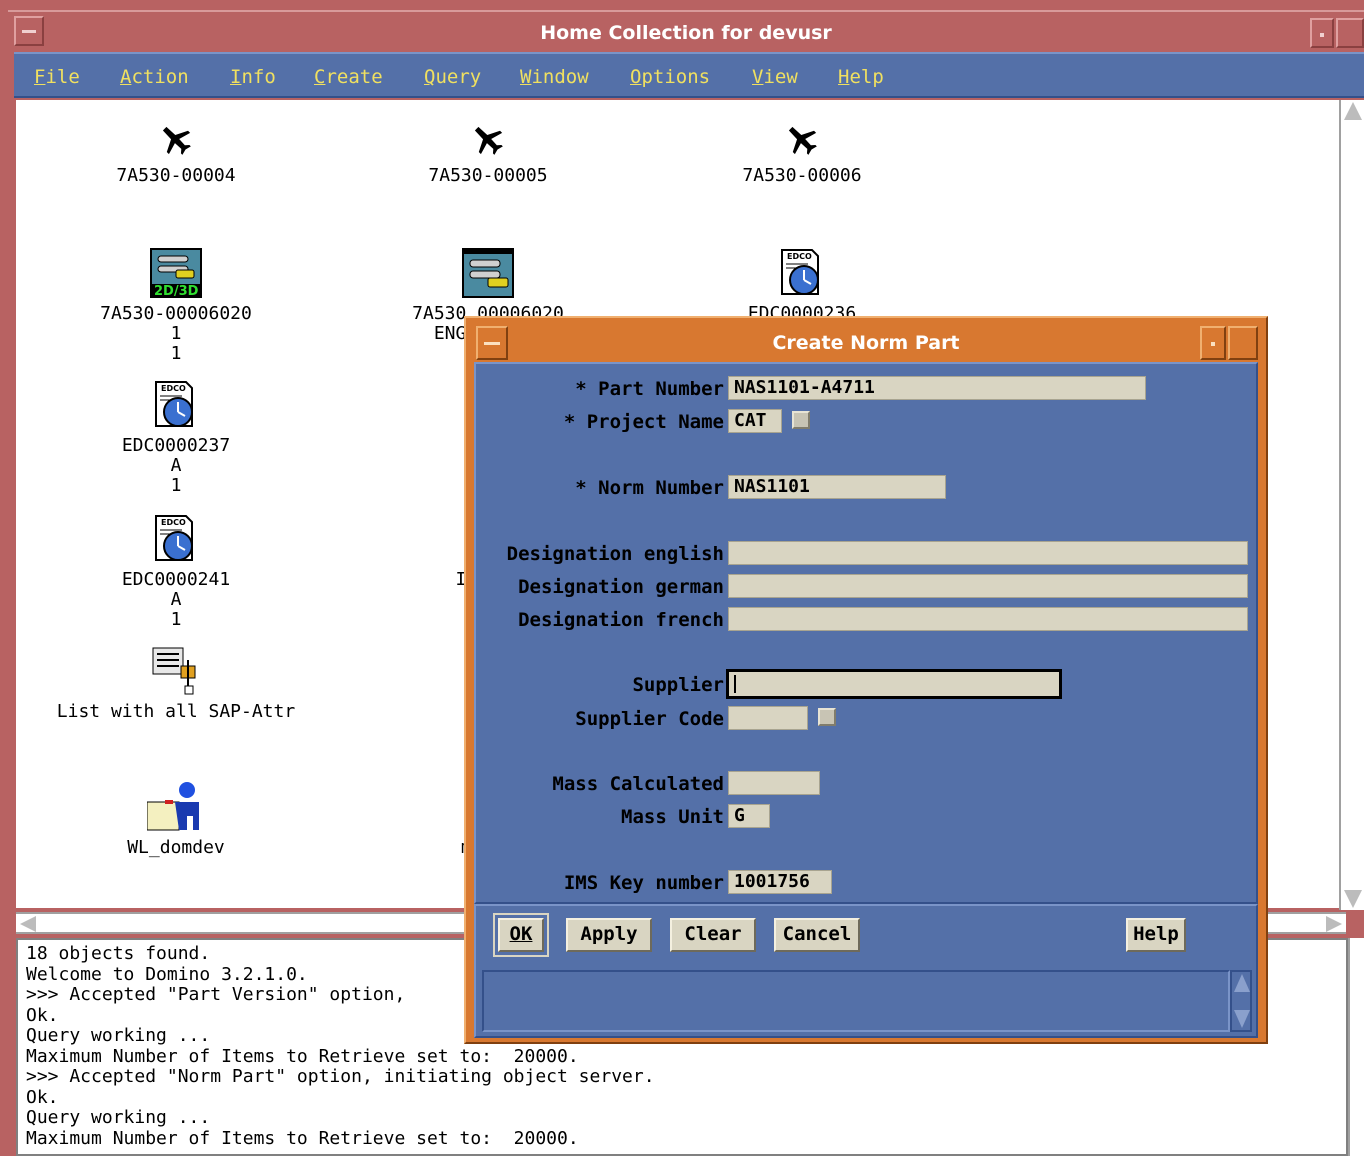  I want to click on clear-button: Clear, so click(713, 935).